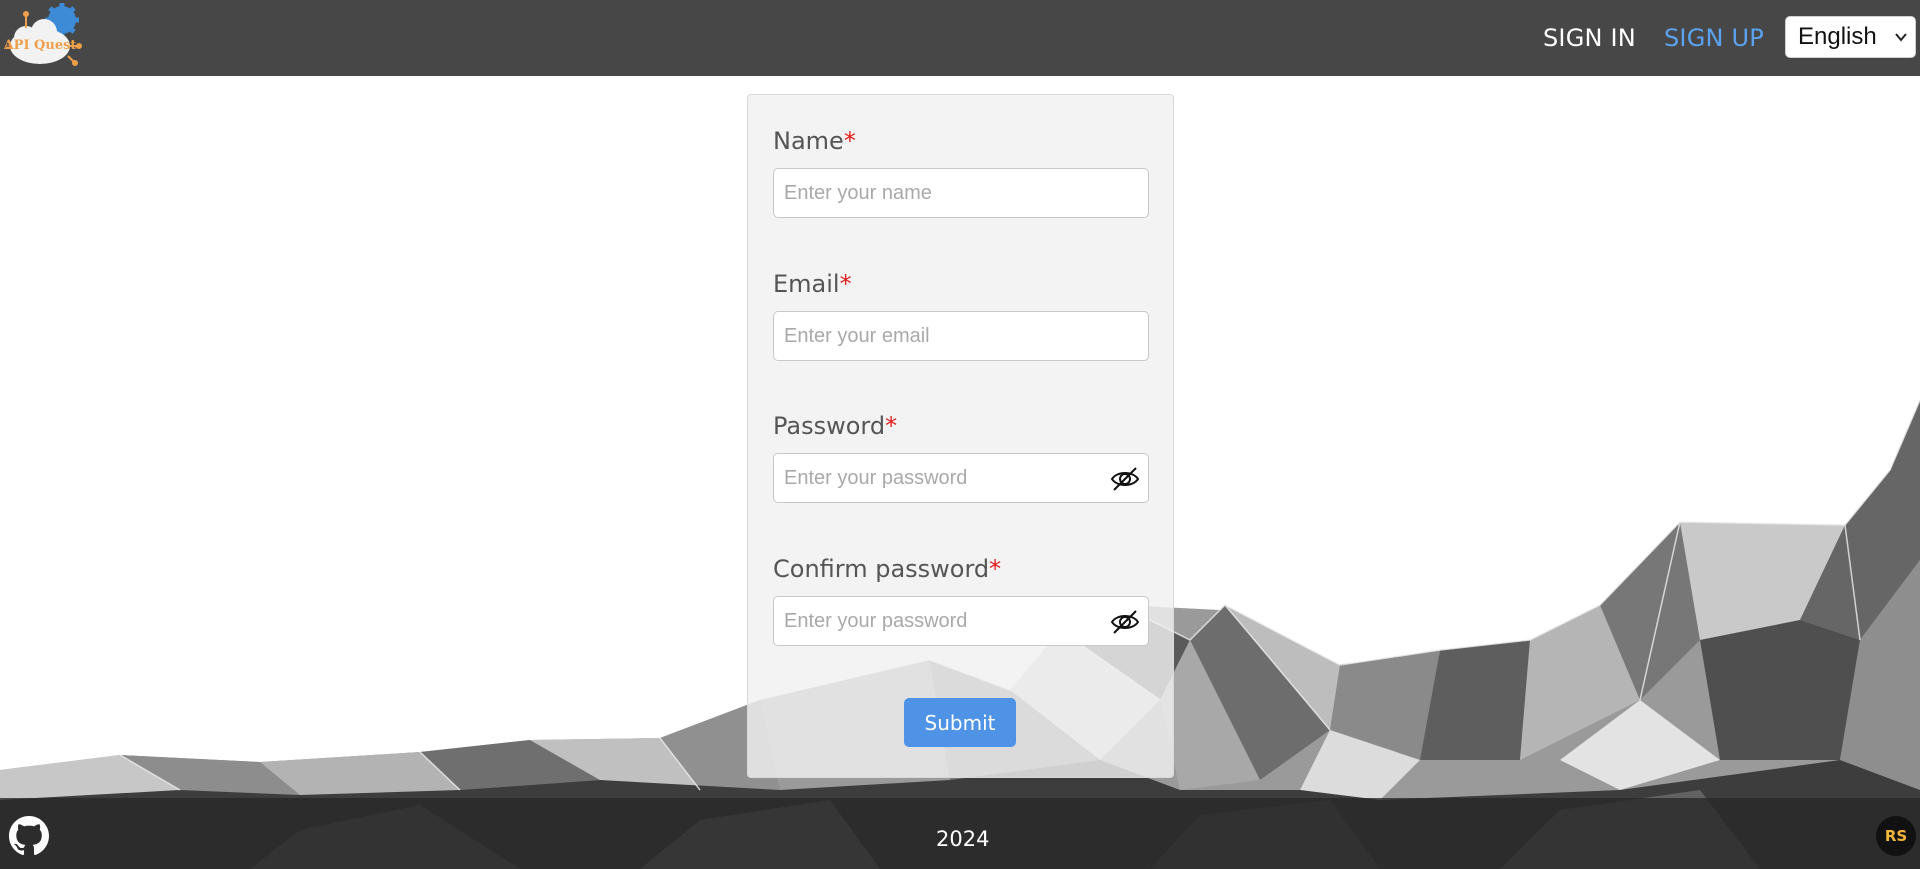 The width and height of the screenshot is (1920, 869). Describe the element at coordinates (808, 141) in the screenshot. I see `name-label-text: Name` at that location.